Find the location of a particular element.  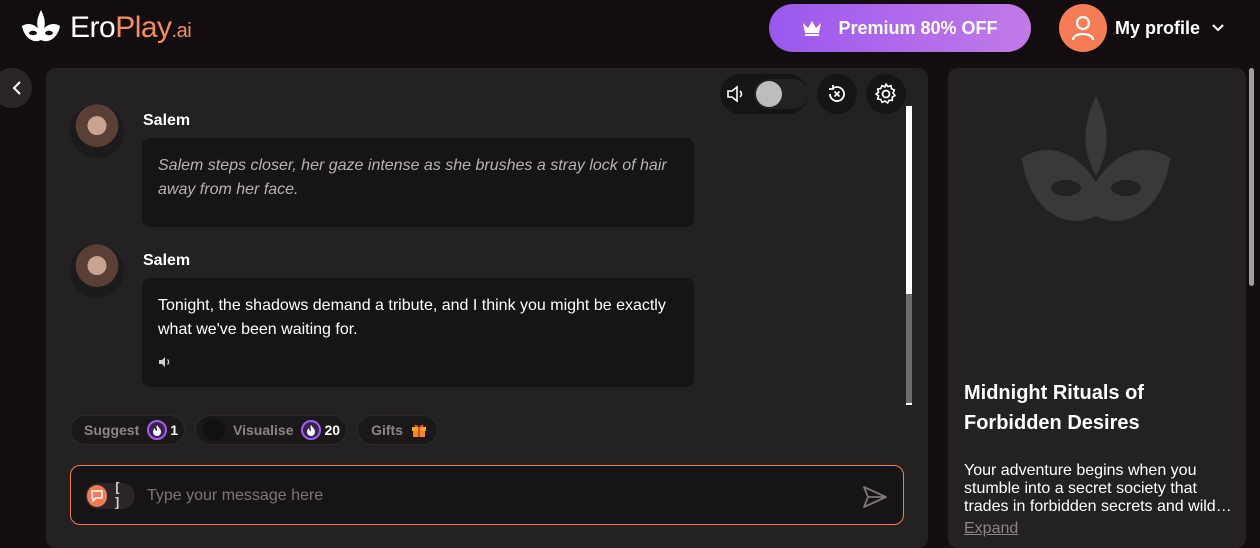

expand-link: Expand is located at coordinates (991, 529).